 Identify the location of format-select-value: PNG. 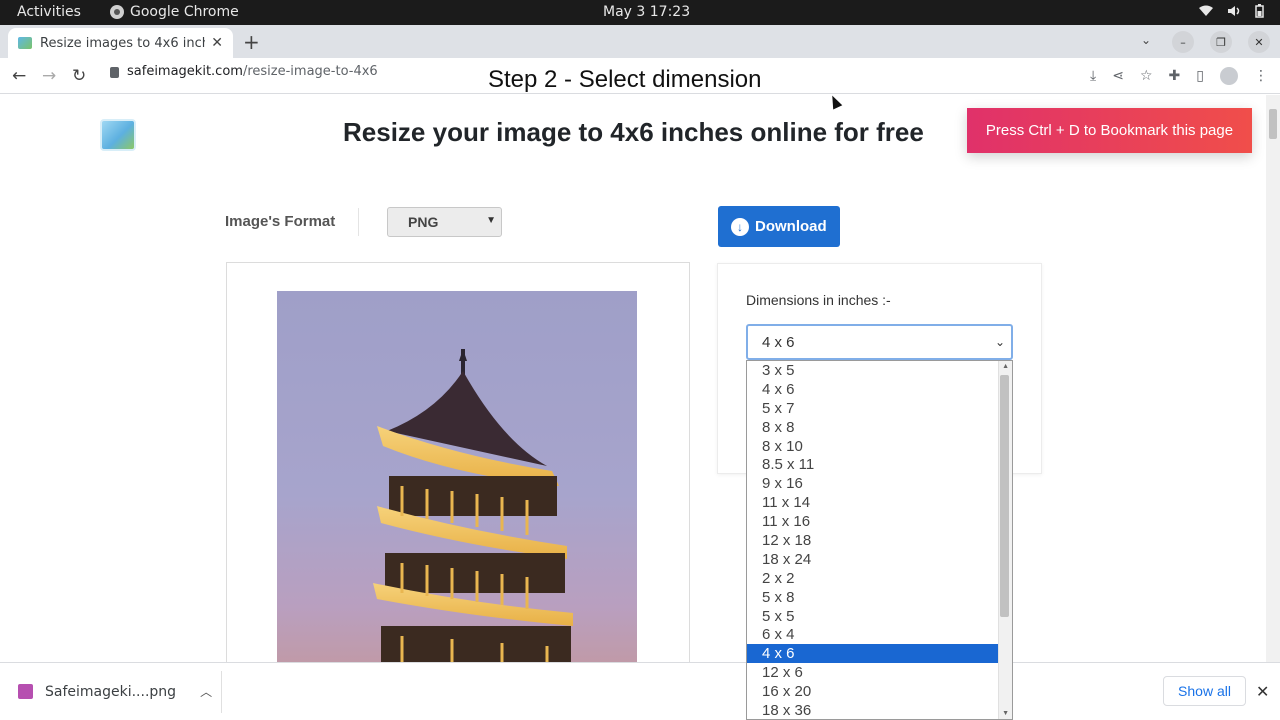
(423, 222).